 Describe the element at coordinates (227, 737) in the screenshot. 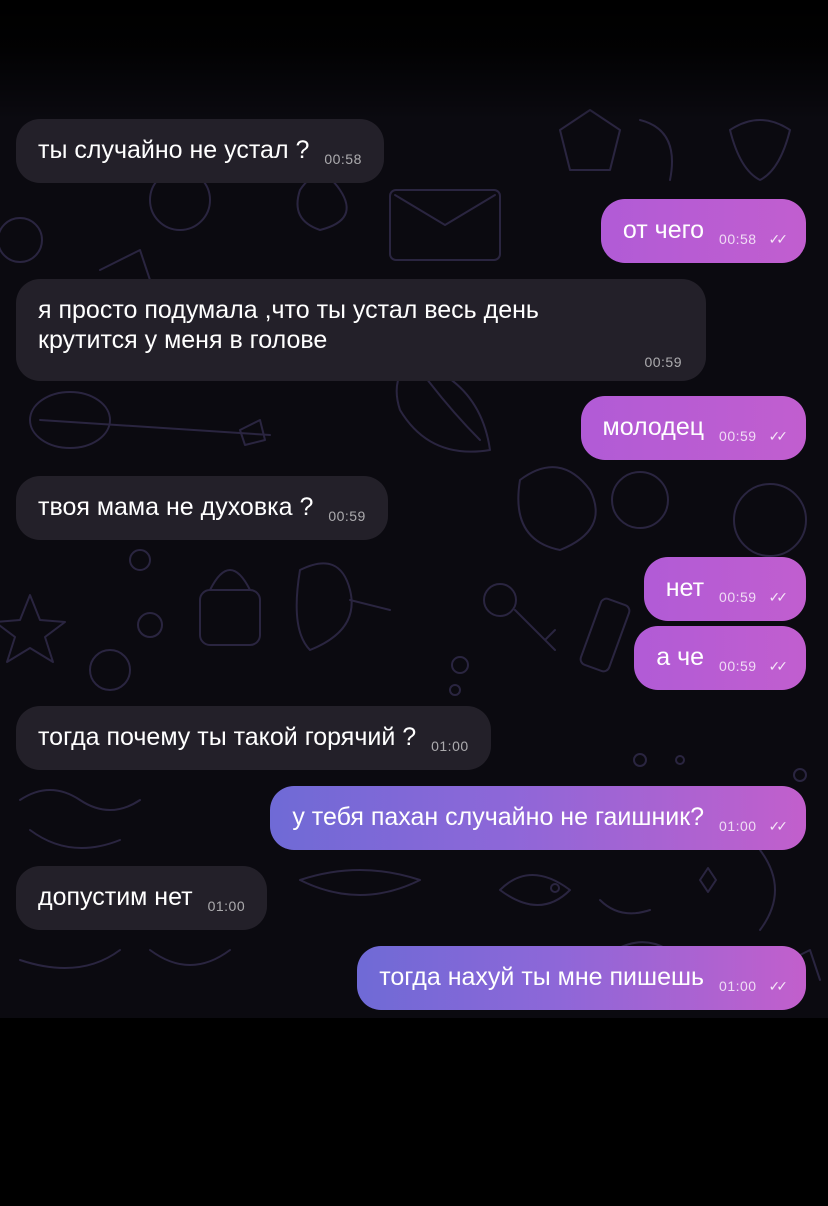

I see `message-text: тогда почему ты такой горячий ?` at that location.